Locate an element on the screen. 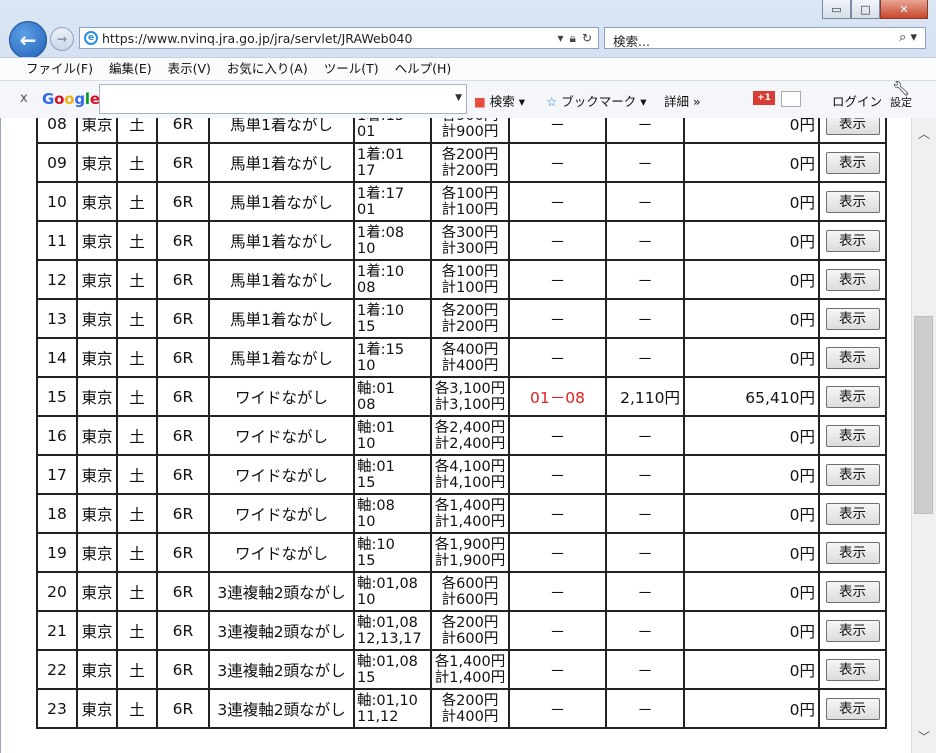 This screenshot has height=753, width=936. table-row: 13 東京土 6R 馬単1着ながし 1着:10 15 各200円 計200円－－ 0円 表示 is located at coordinates (461, 318).